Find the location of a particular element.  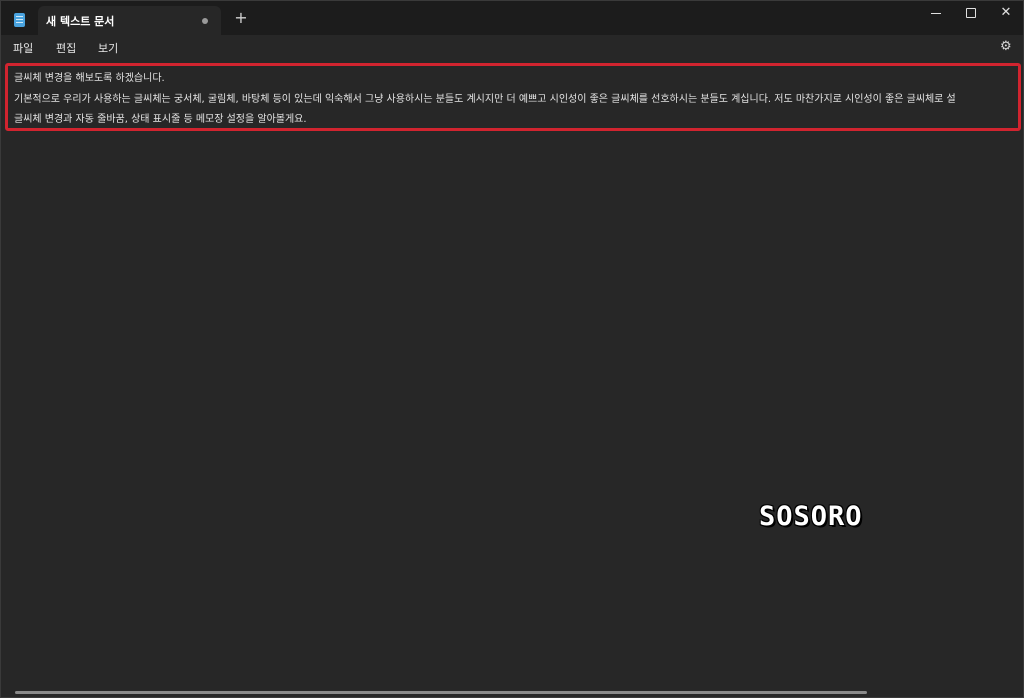

new-tab-button: + is located at coordinates (241, 18).